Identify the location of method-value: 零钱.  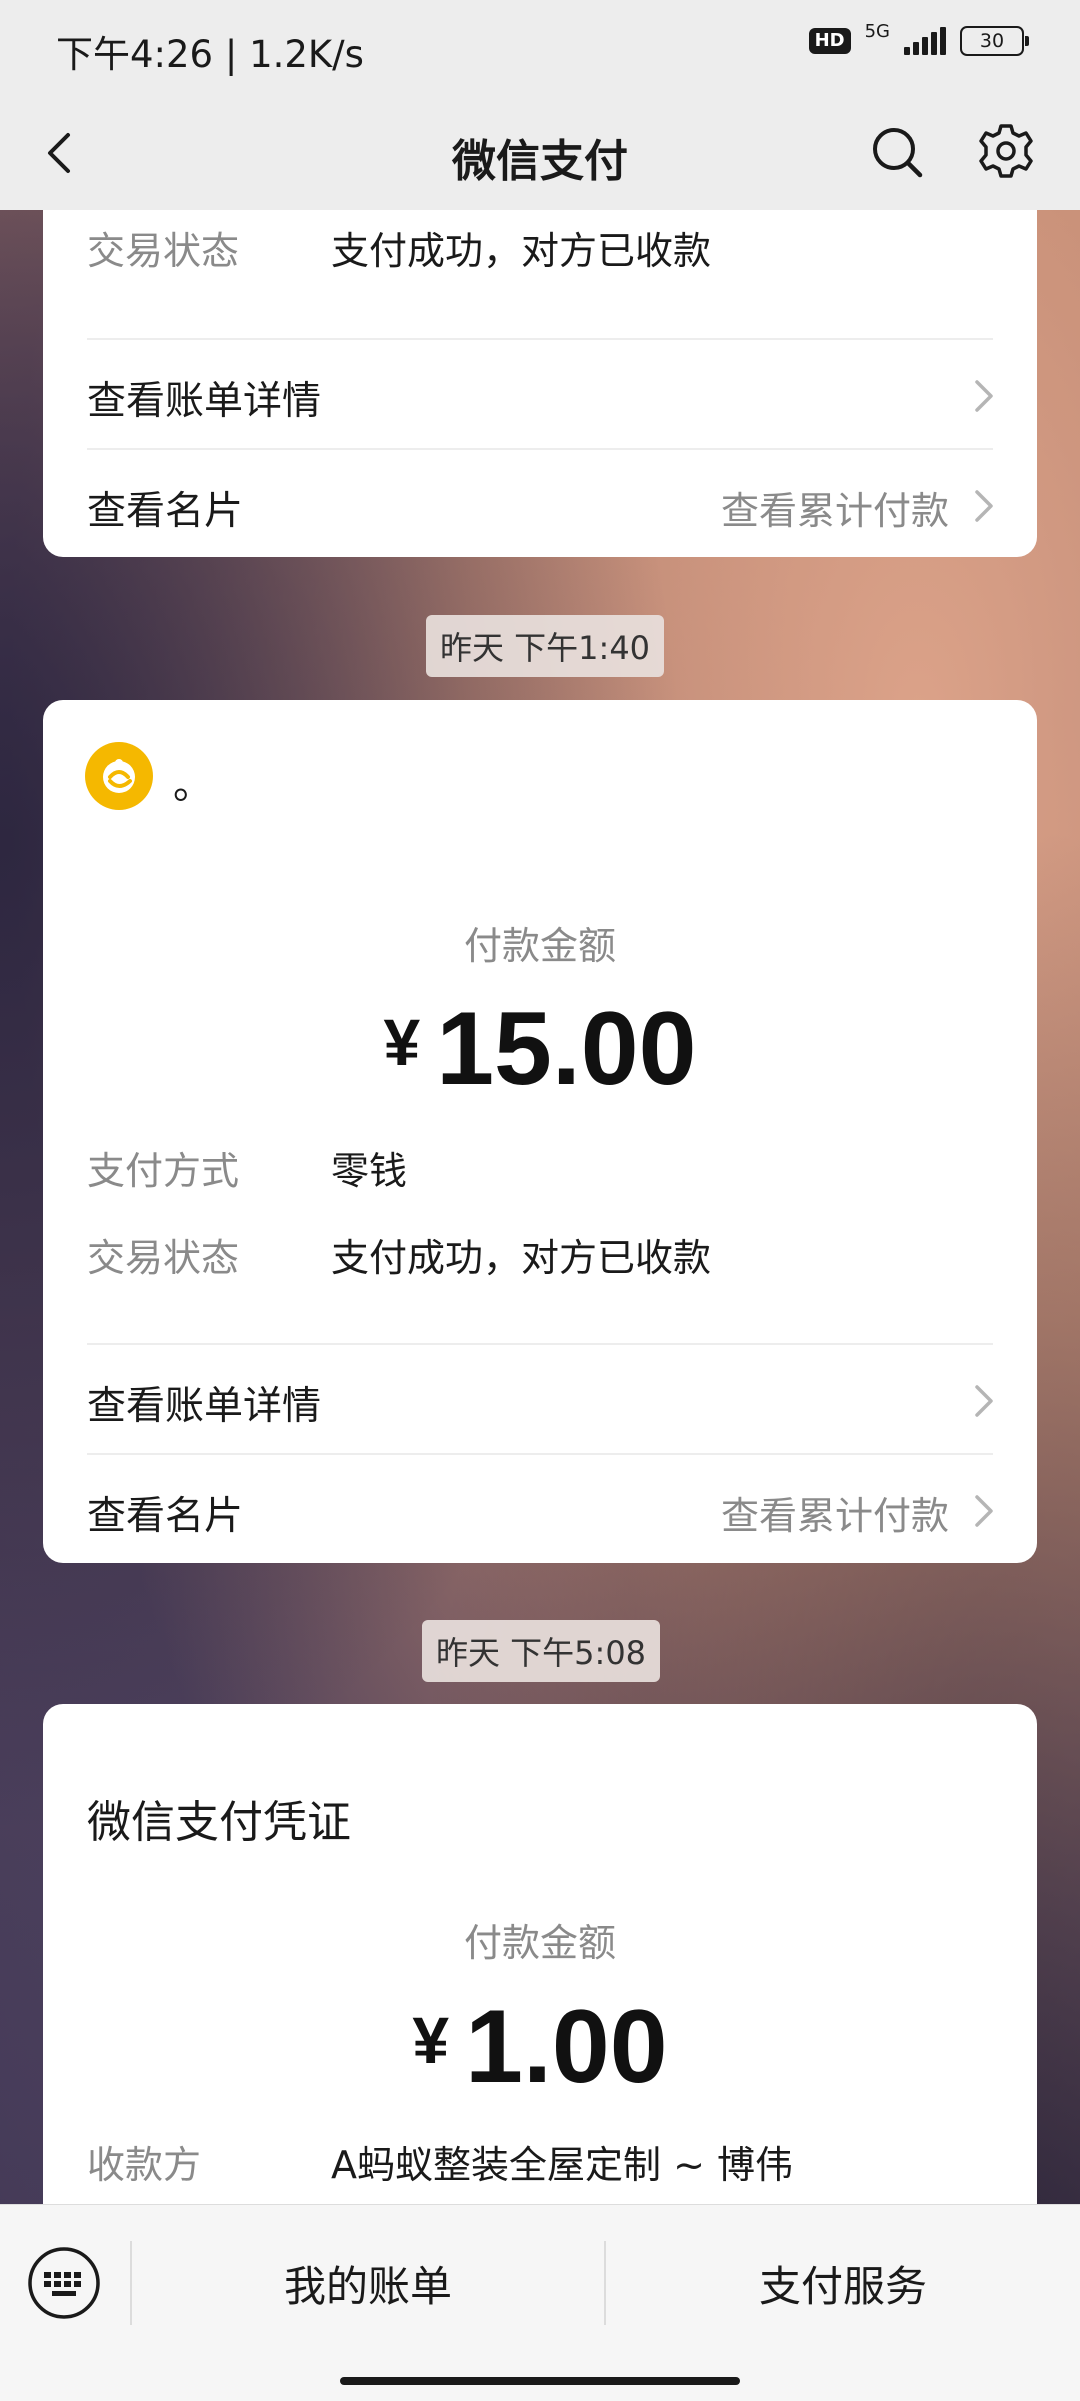
(369, 1171).